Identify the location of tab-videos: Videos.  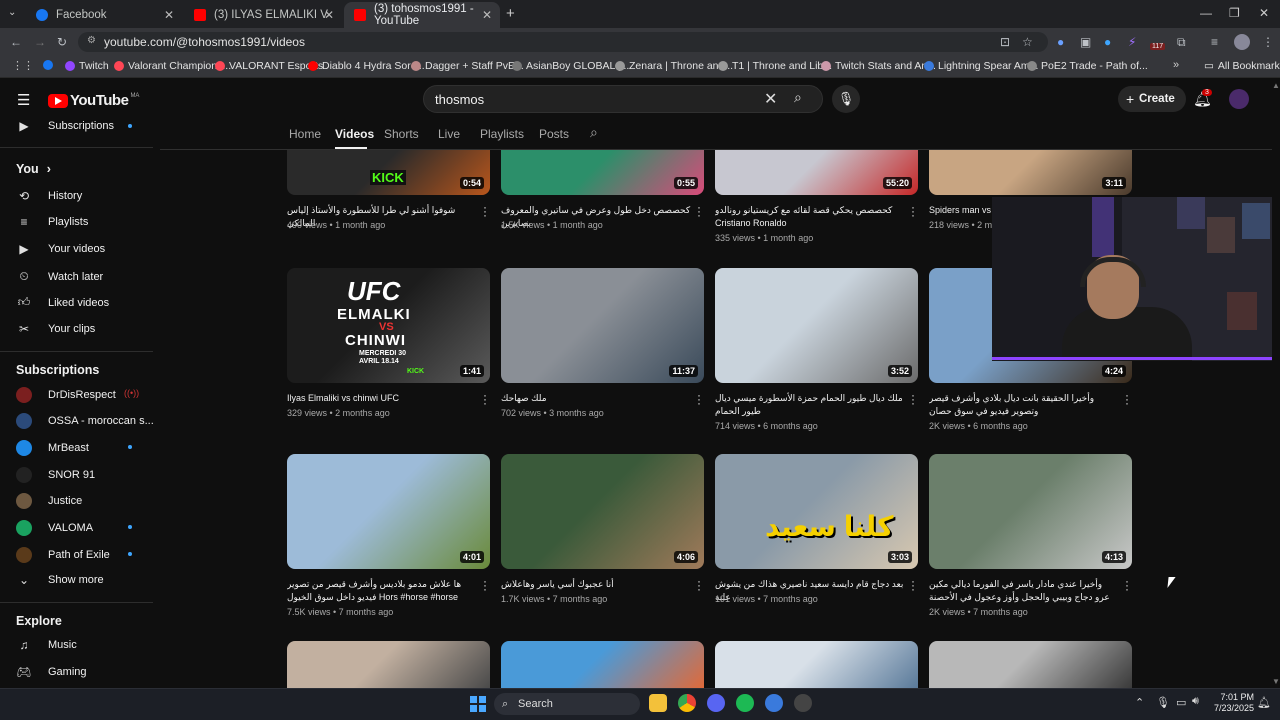
(354, 134).